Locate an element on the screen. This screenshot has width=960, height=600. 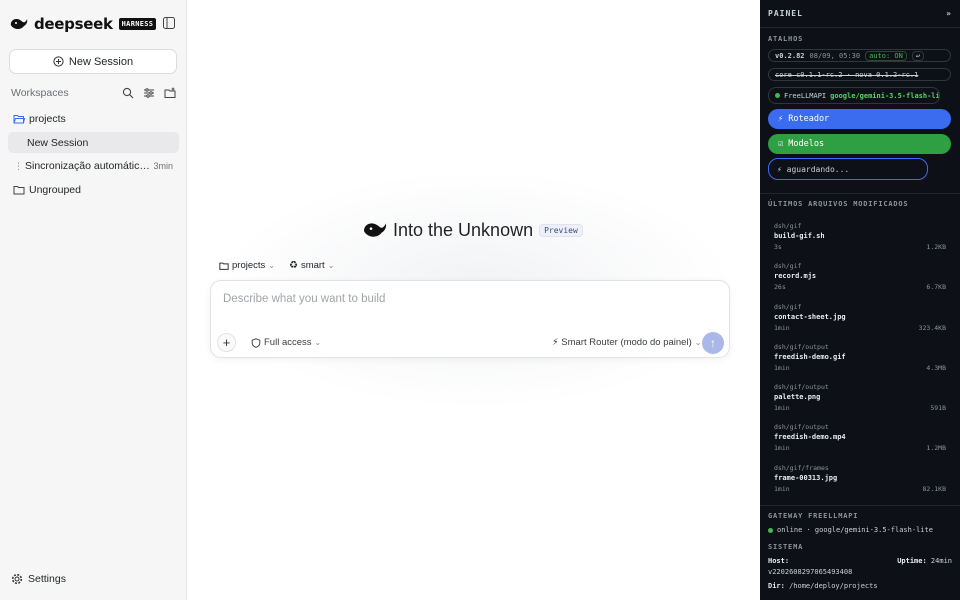
new-folder-icon is located at coordinates (170, 93).